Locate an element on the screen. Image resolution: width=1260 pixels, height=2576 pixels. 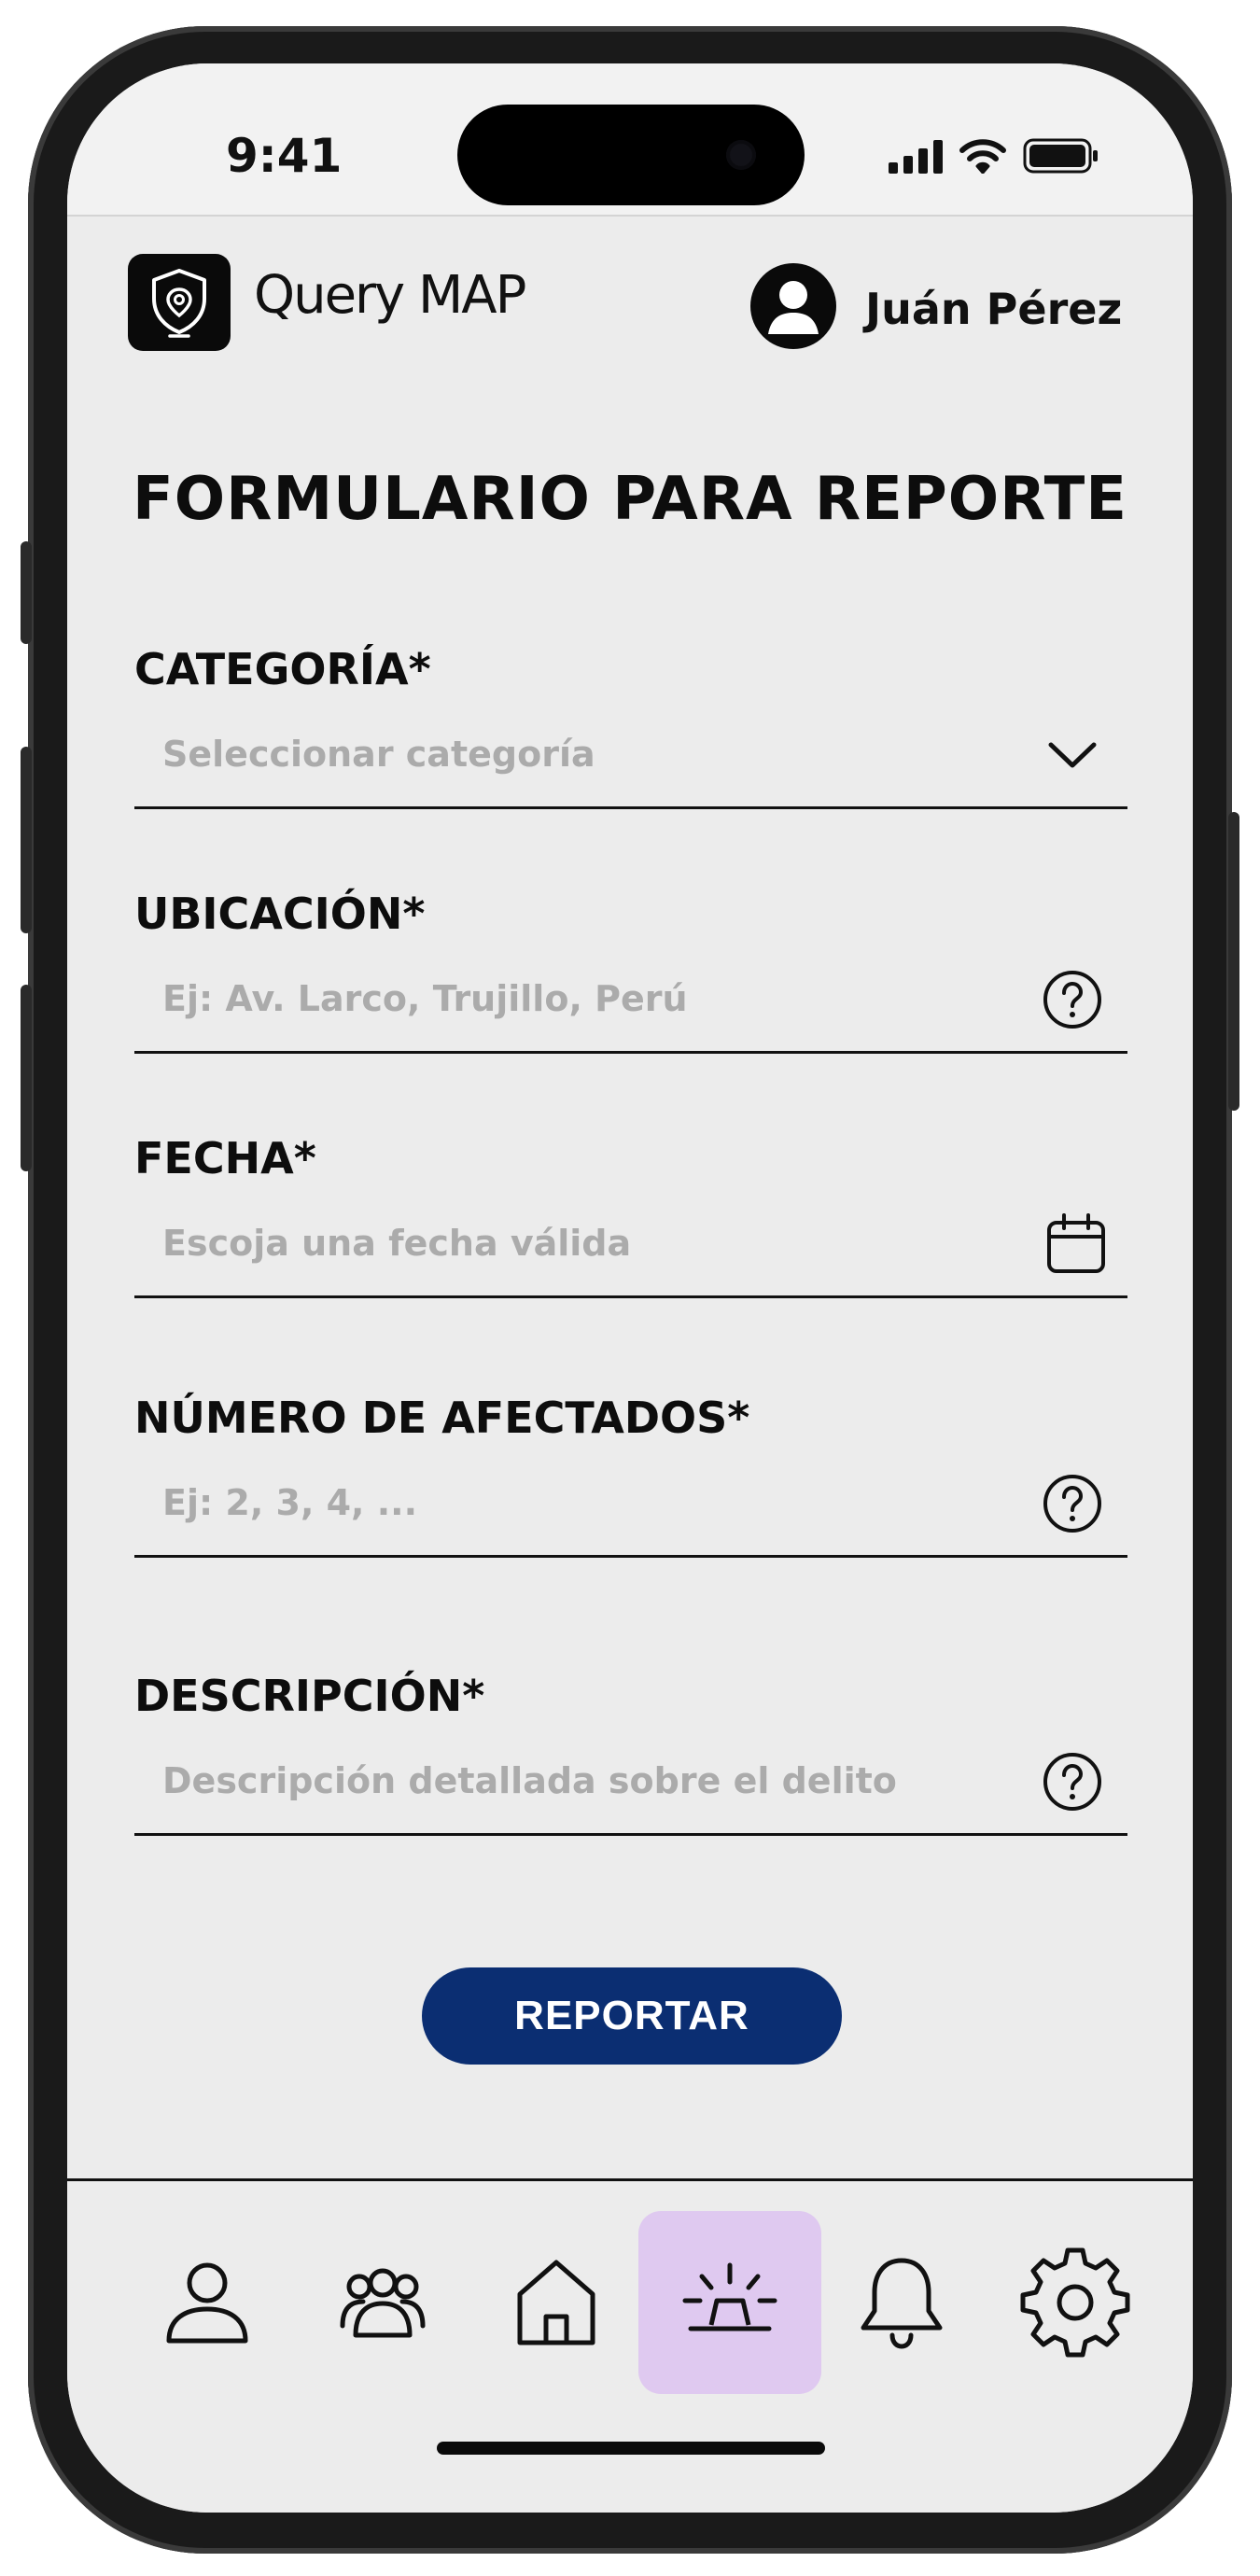
date-input: Escoja una fecha válida is located at coordinates (630, 1254).